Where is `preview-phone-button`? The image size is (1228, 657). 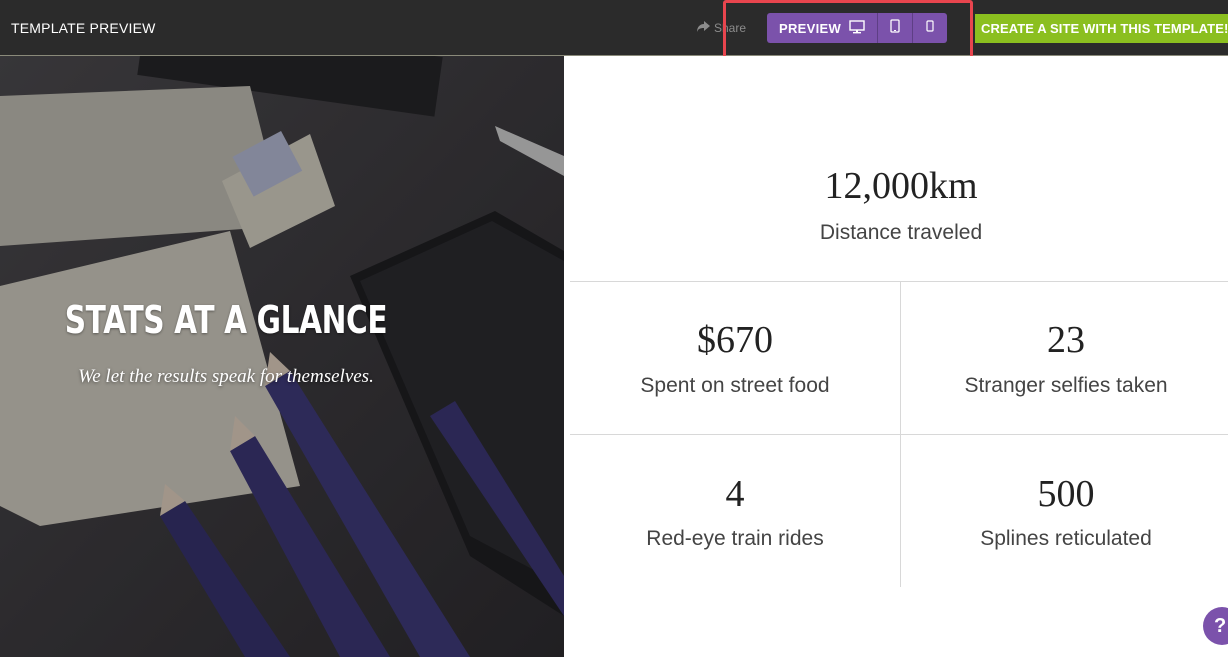 preview-phone-button is located at coordinates (929, 28).